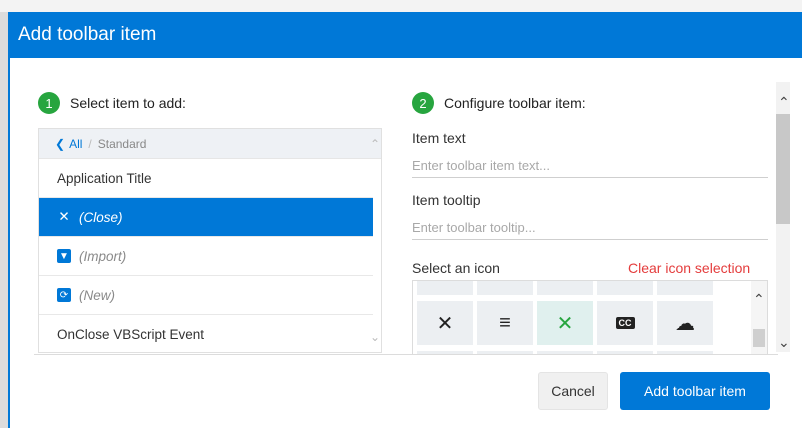 The width and height of the screenshot is (802, 428). What do you see at coordinates (573, 391) in the screenshot?
I see `cancel-button: Cancel` at bounding box center [573, 391].